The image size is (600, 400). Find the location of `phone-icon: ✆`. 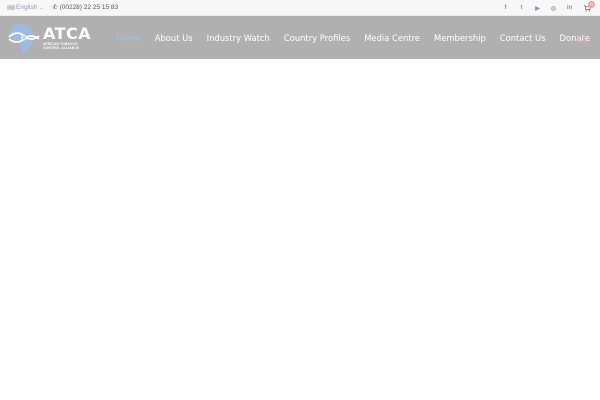

phone-icon: ✆ is located at coordinates (55, 8).